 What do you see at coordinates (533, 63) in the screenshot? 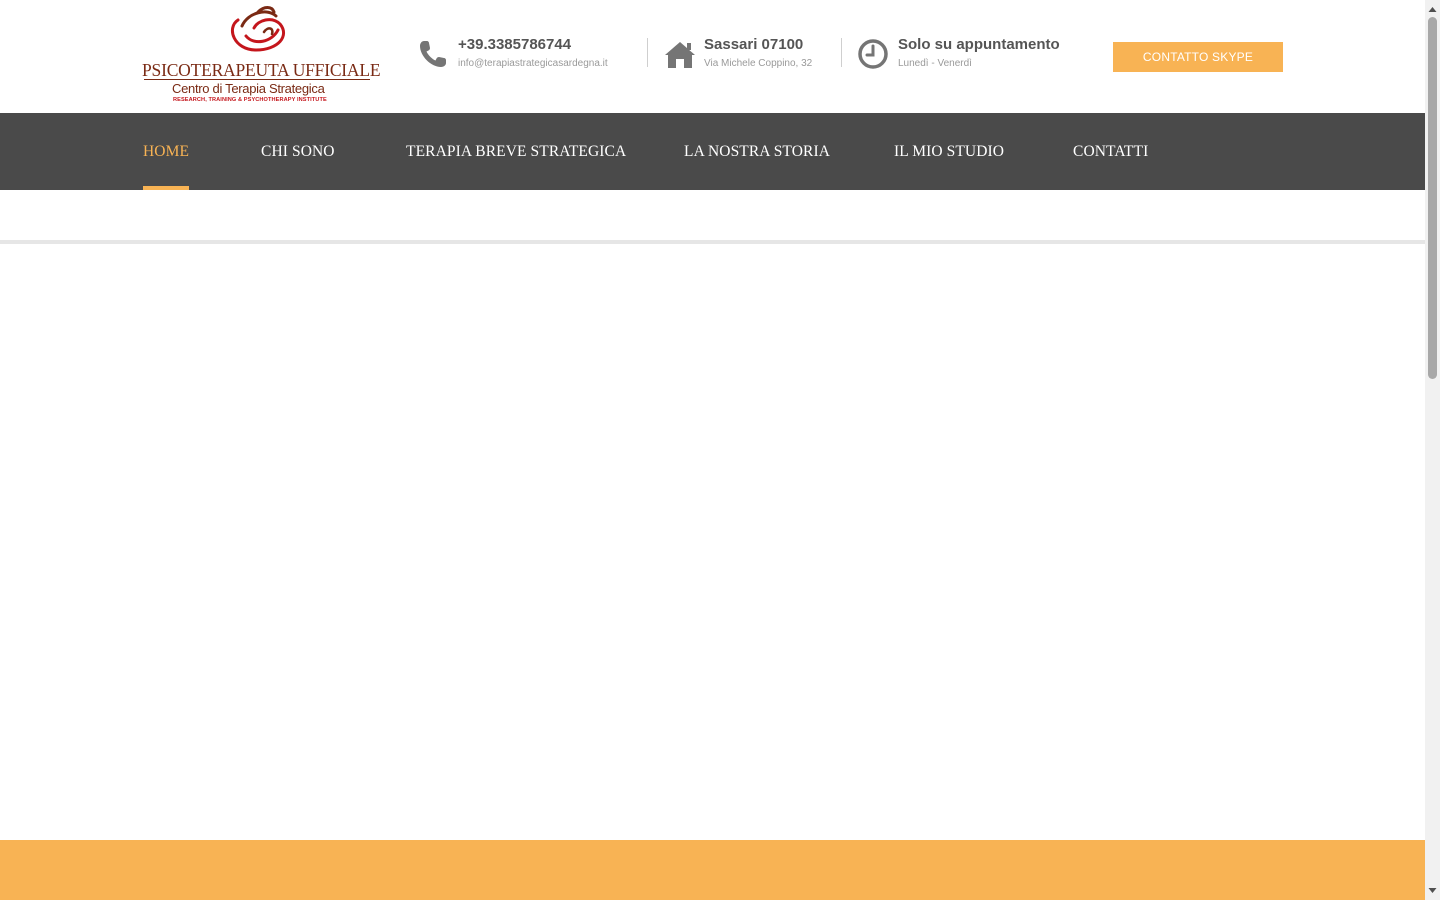
I see `email-link: info@terapiastrategicasardegna.it` at bounding box center [533, 63].